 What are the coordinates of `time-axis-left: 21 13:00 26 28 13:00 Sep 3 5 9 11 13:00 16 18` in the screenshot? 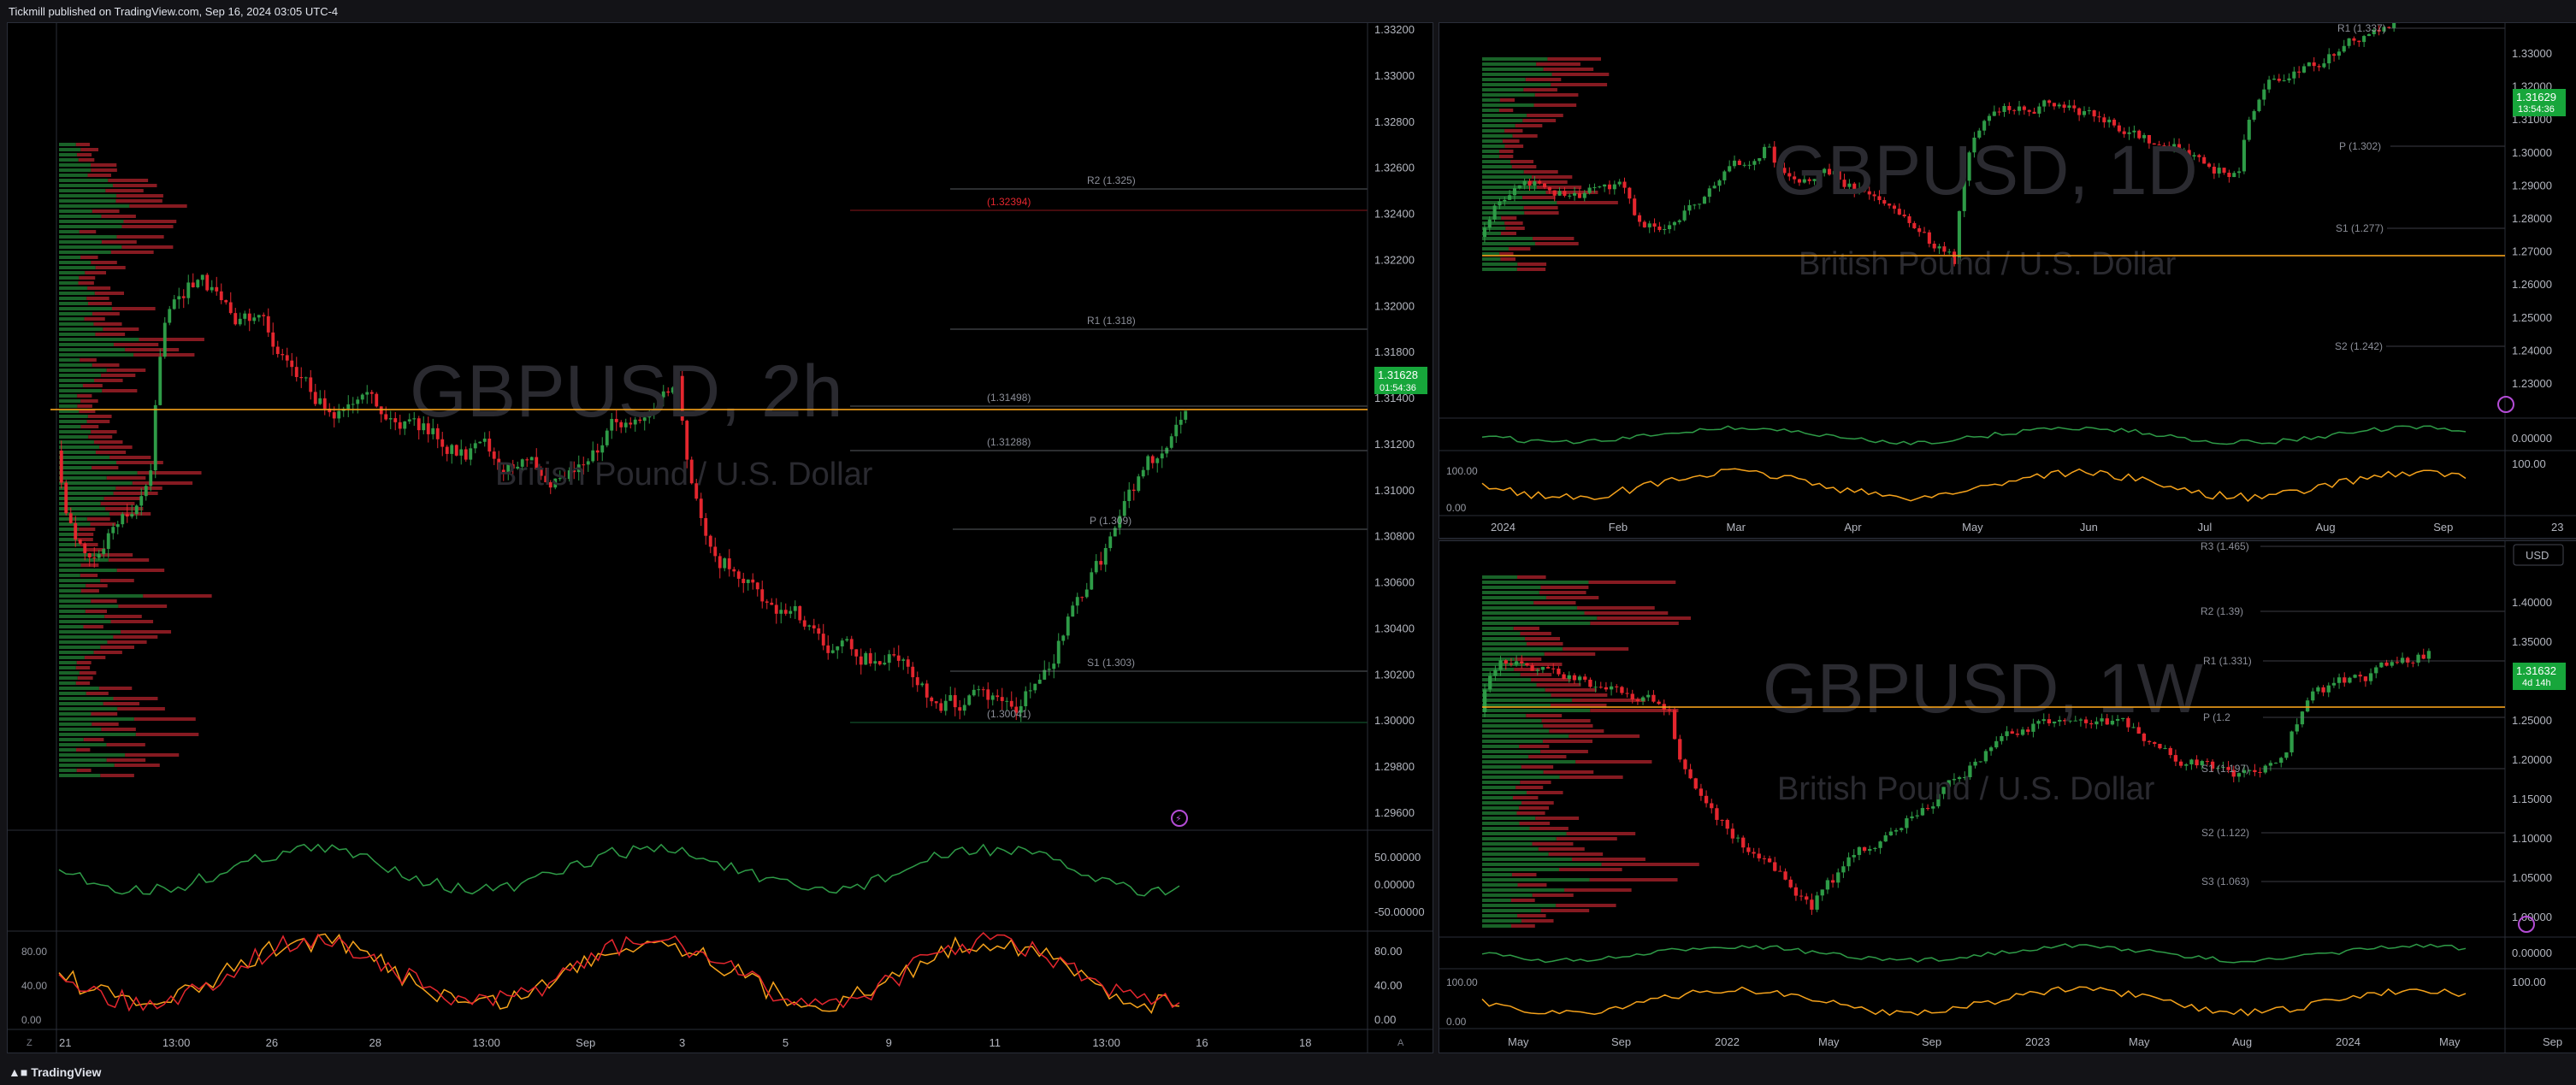 It's located at (685, 1042).